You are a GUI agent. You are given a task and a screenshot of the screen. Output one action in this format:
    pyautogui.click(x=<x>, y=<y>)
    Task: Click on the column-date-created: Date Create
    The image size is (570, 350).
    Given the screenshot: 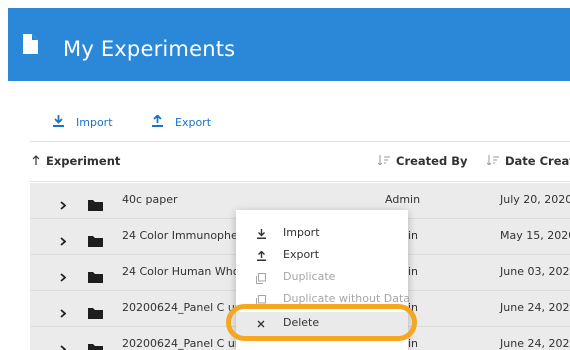 What is the action you would take?
    pyautogui.click(x=528, y=161)
    